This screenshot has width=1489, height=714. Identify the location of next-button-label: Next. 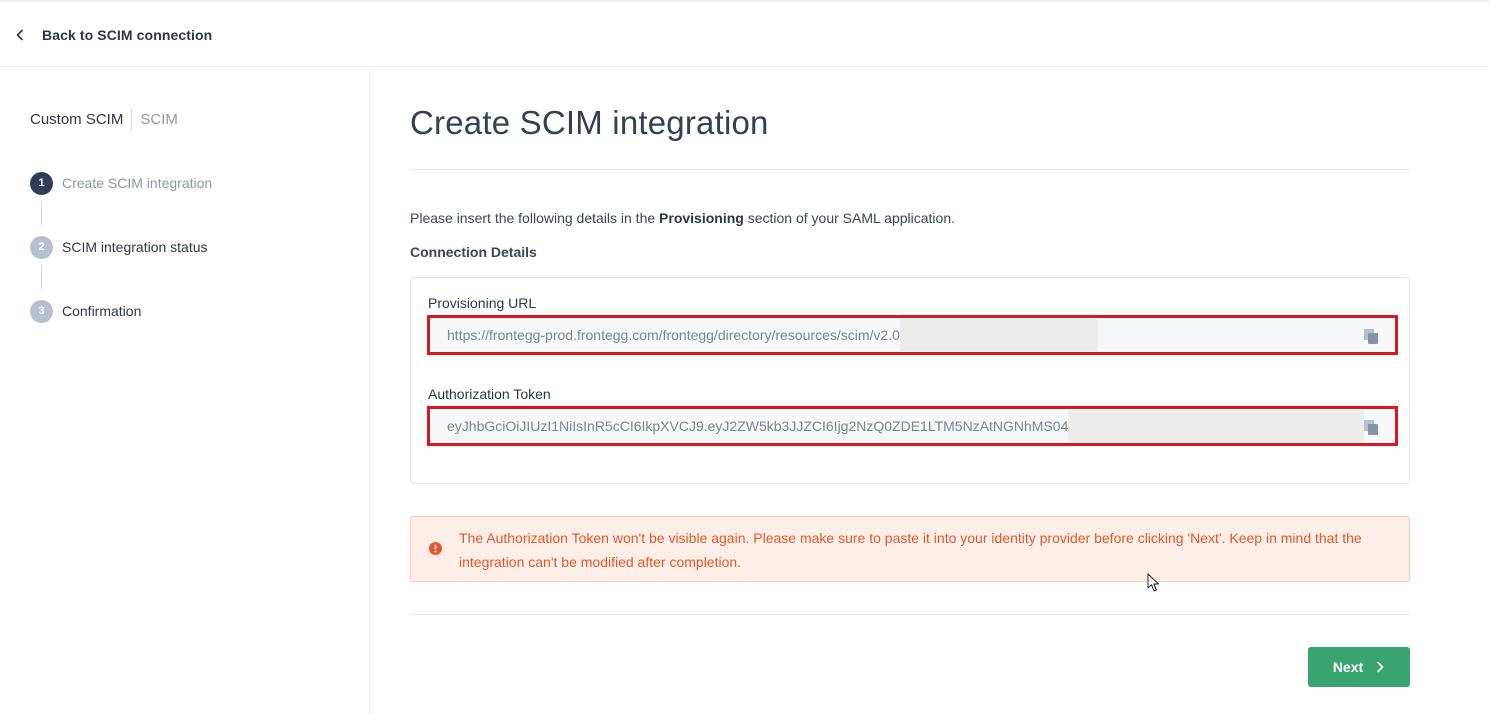
(1348, 667).